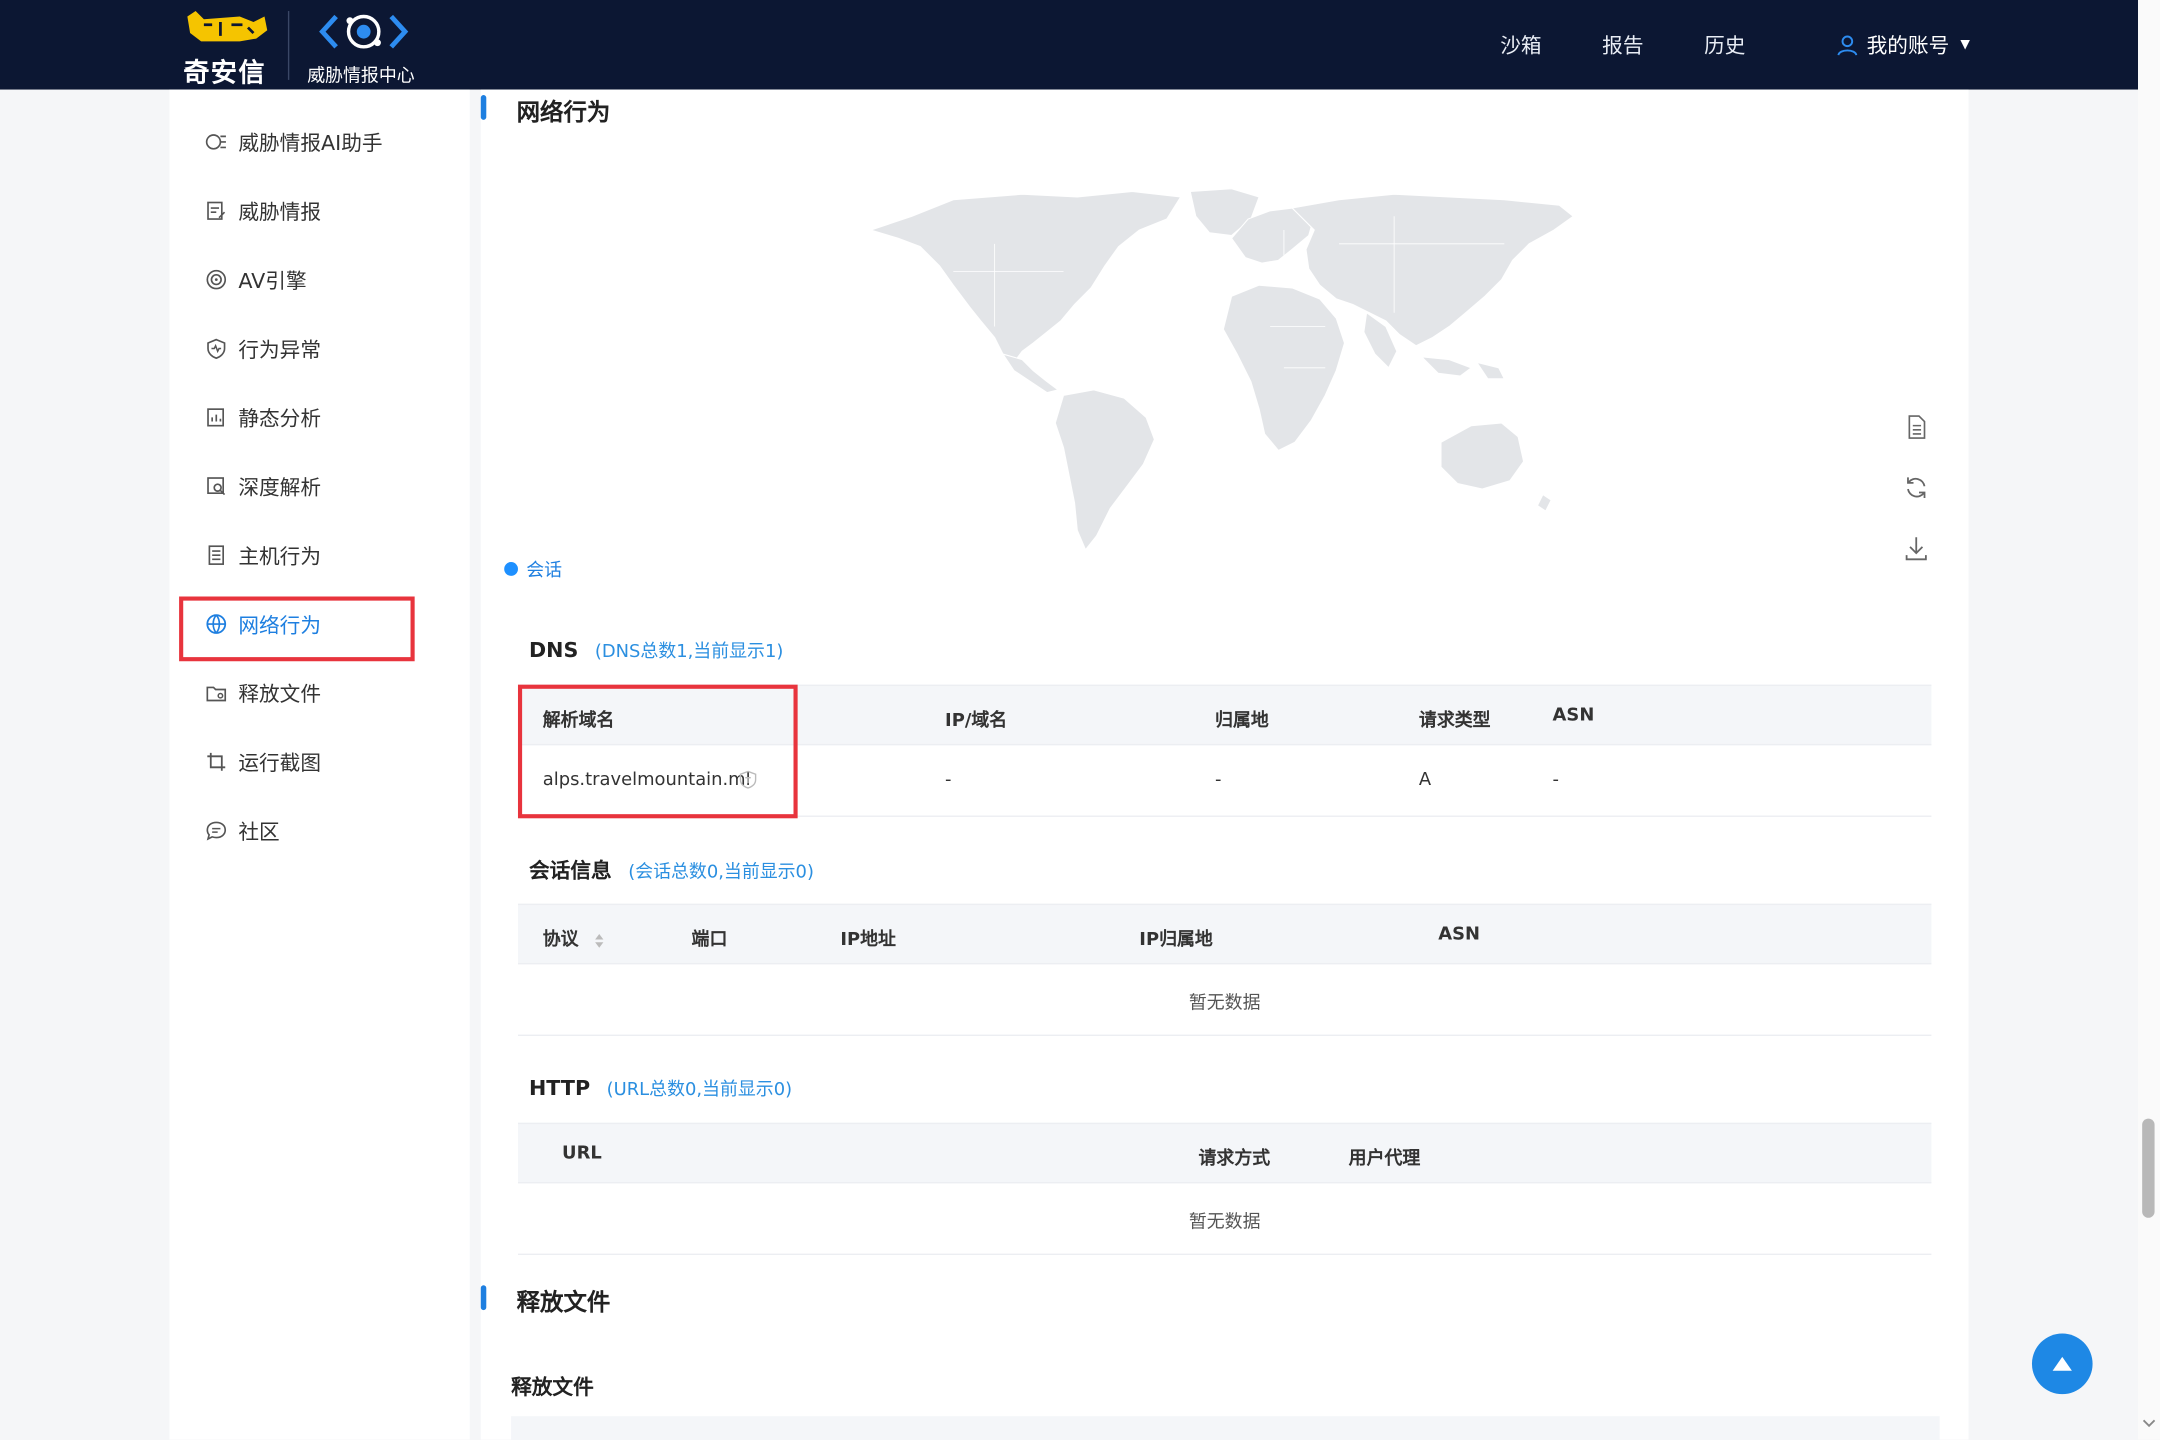  I want to click on sidebar-item-behavior-anomaly: 行为异常, so click(263, 348).